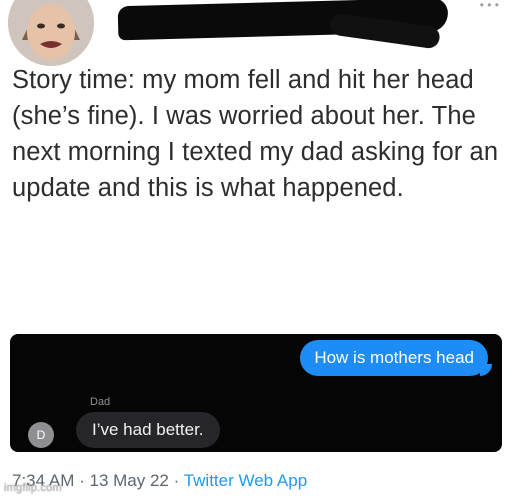  Describe the element at coordinates (396, 358) in the screenshot. I see `outgoing-message-bubble: How is mothers head` at that location.